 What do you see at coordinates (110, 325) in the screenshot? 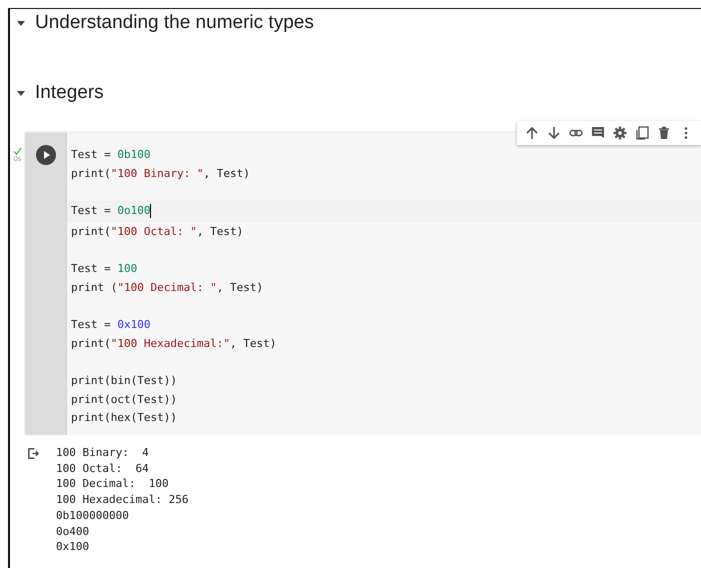
I see `code-line: Test = 0x100` at bounding box center [110, 325].